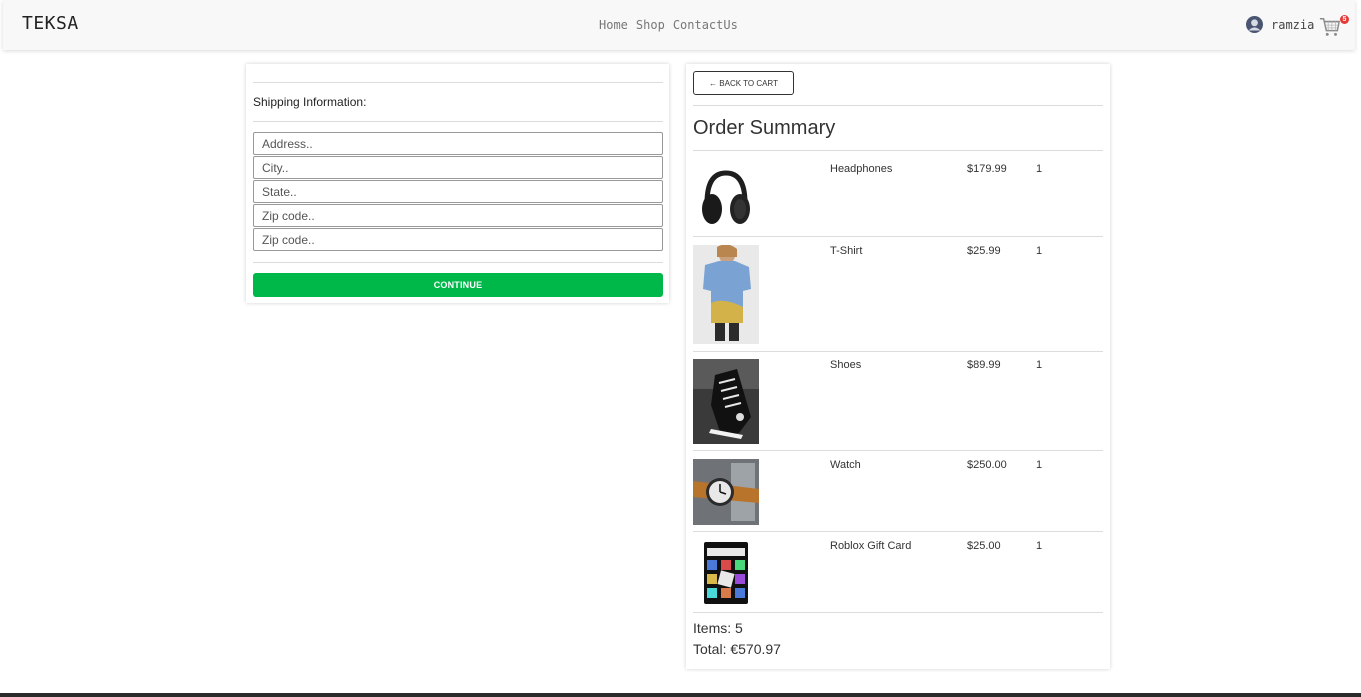 This screenshot has height=697, width=1361. Describe the element at coordinates (613, 25) in the screenshot. I see `nav-home-link: Home` at that location.